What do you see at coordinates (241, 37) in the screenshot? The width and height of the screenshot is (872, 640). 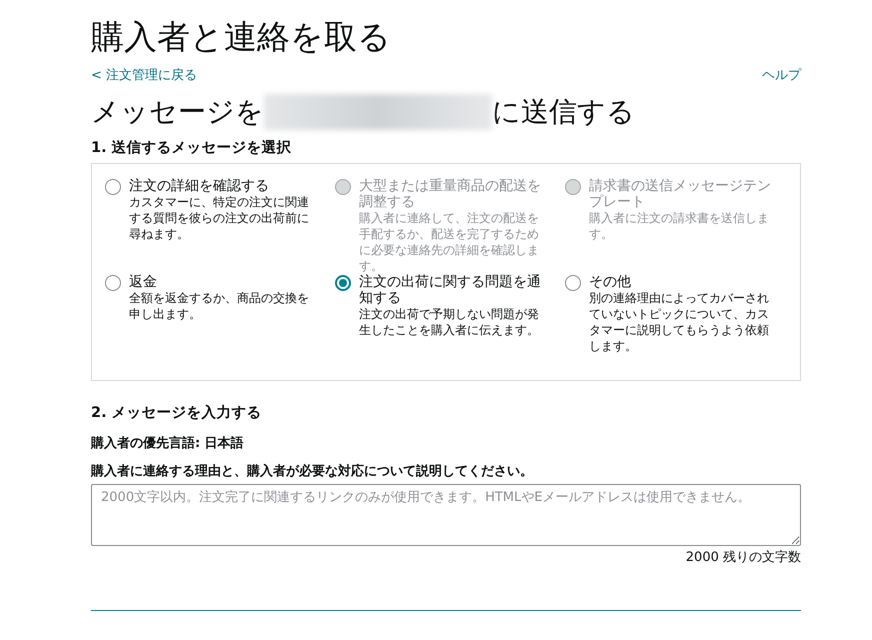 I see `page-title: 購入者と連絡を取る` at bounding box center [241, 37].